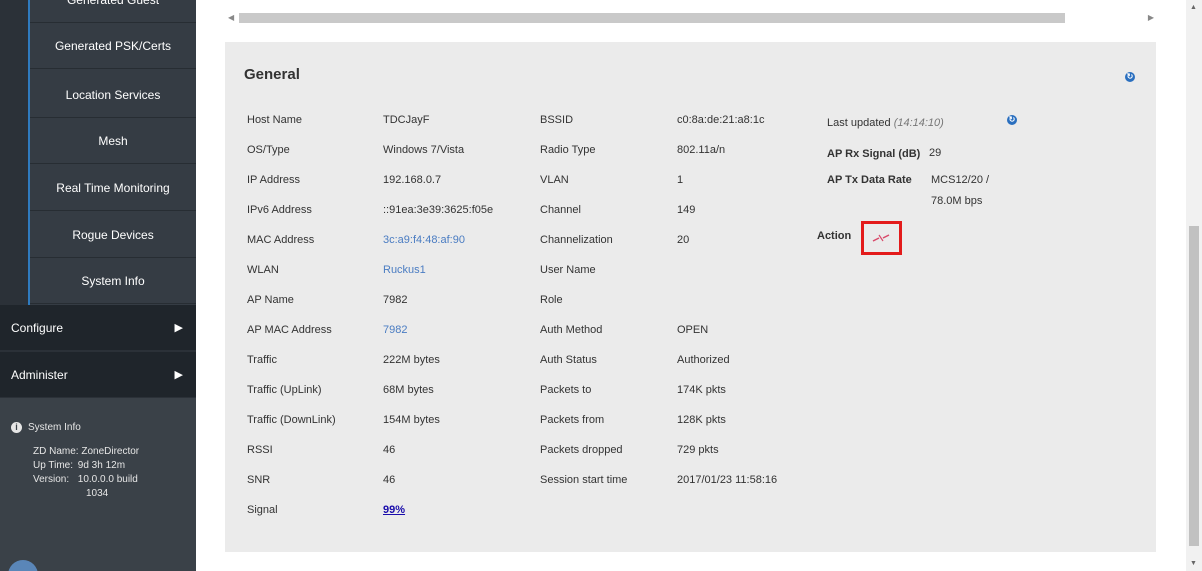 The image size is (1202, 571). What do you see at coordinates (51, 479) in the screenshot?
I see `version-label: Version:` at bounding box center [51, 479].